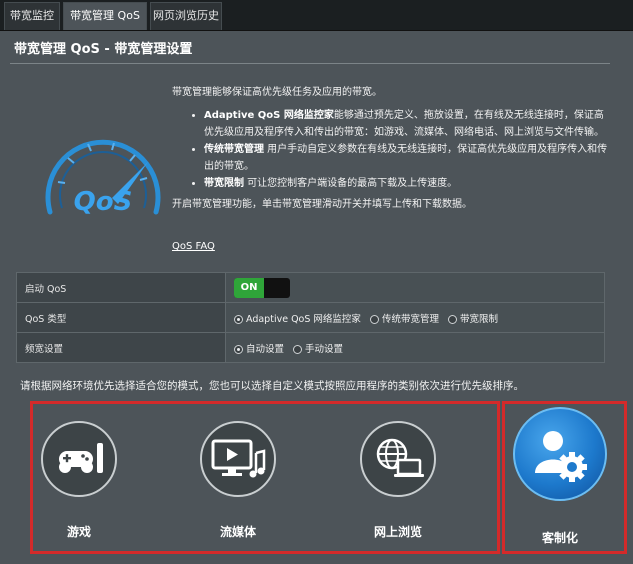 This screenshot has width=633, height=564. Describe the element at coordinates (560, 454) in the screenshot. I see `custom-user-gear-icon` at that location.